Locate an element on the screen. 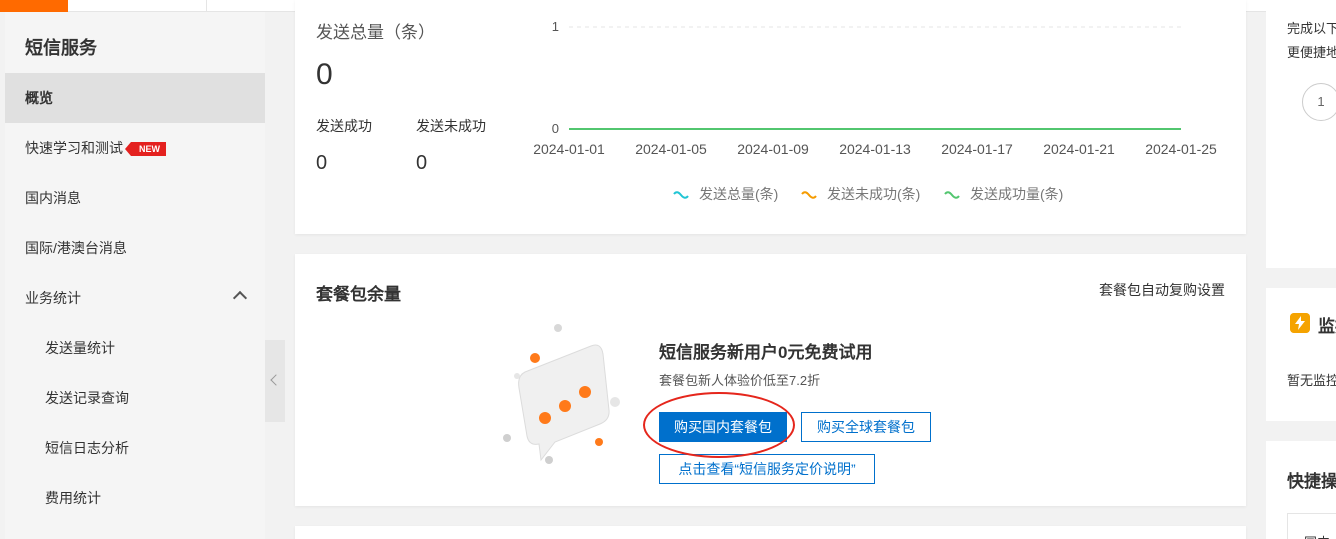 This screenshot has width=1336, height=539. auto-renew-link: 套餐包自动复购设置 is located at coordinates (1162, 290).